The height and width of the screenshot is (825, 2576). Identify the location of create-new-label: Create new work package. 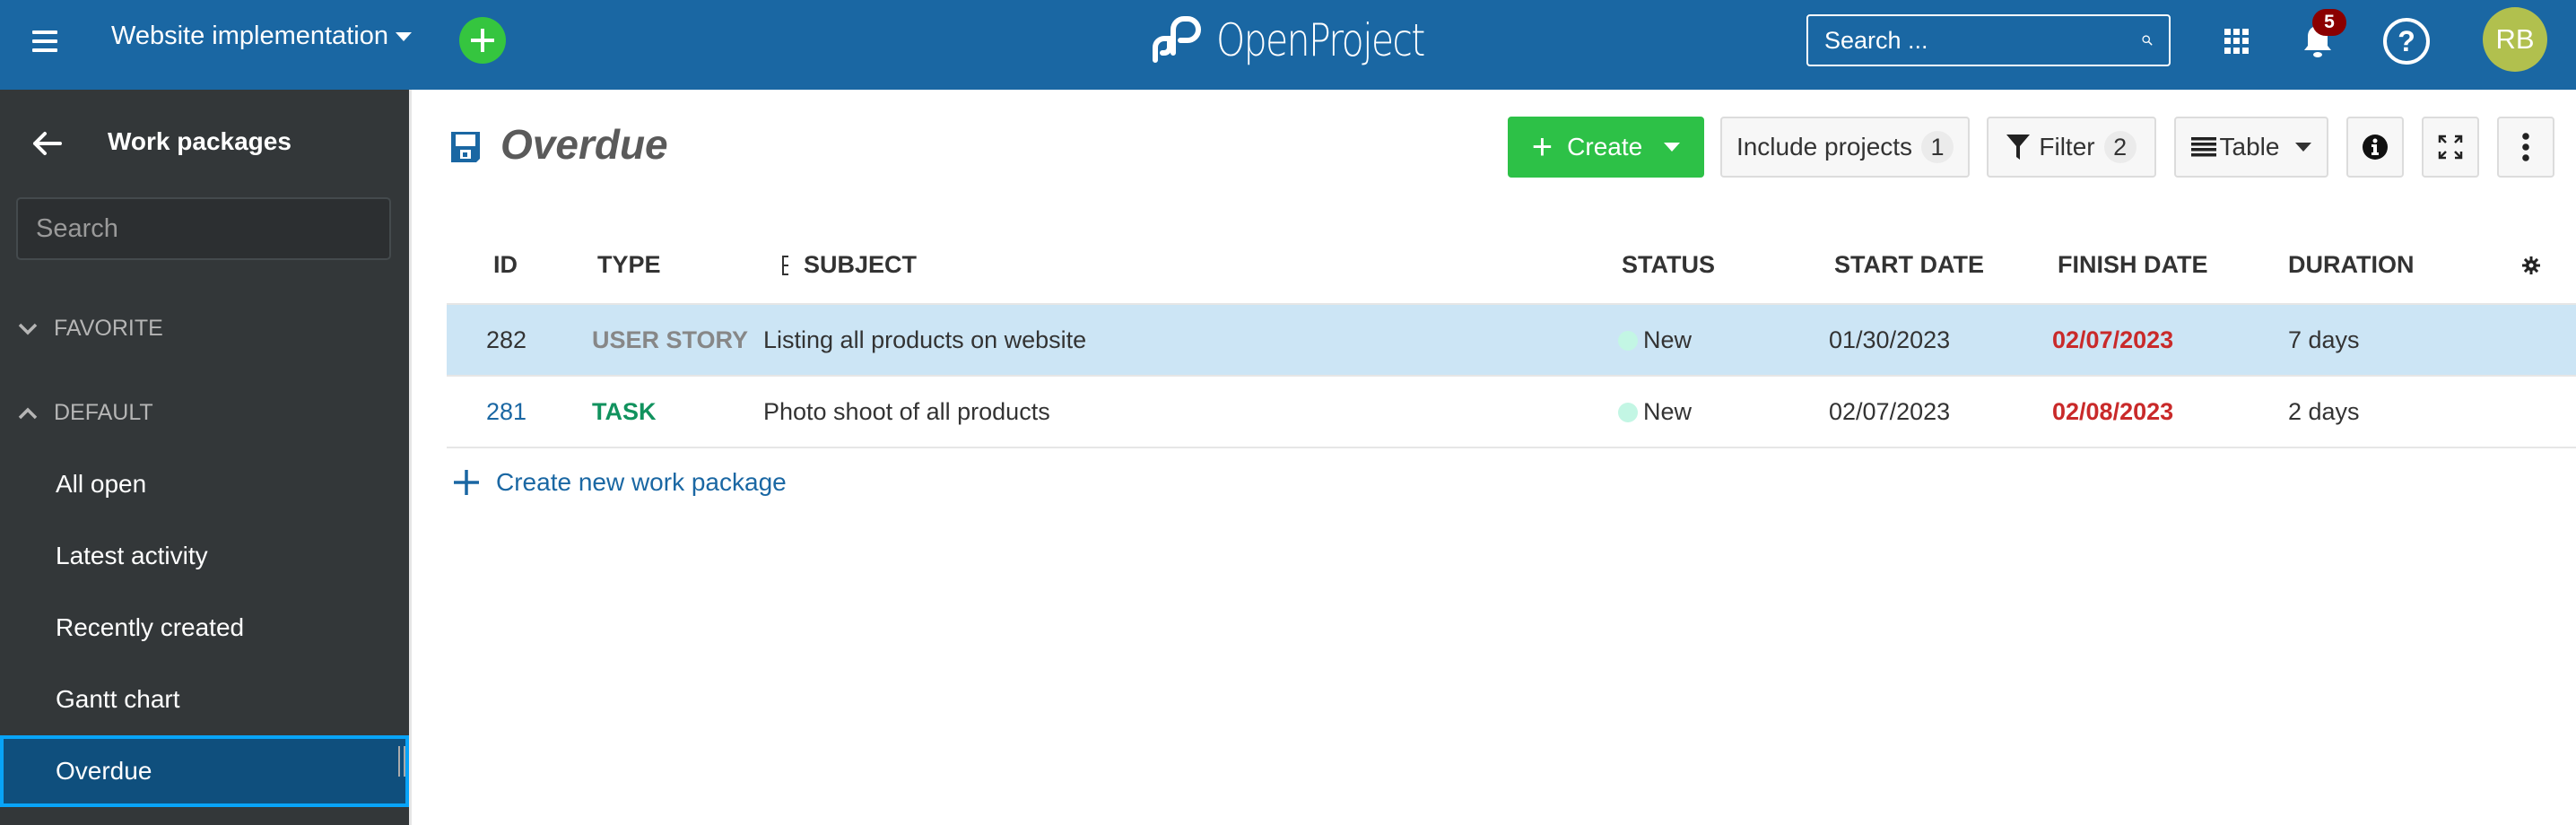
(641, 482).